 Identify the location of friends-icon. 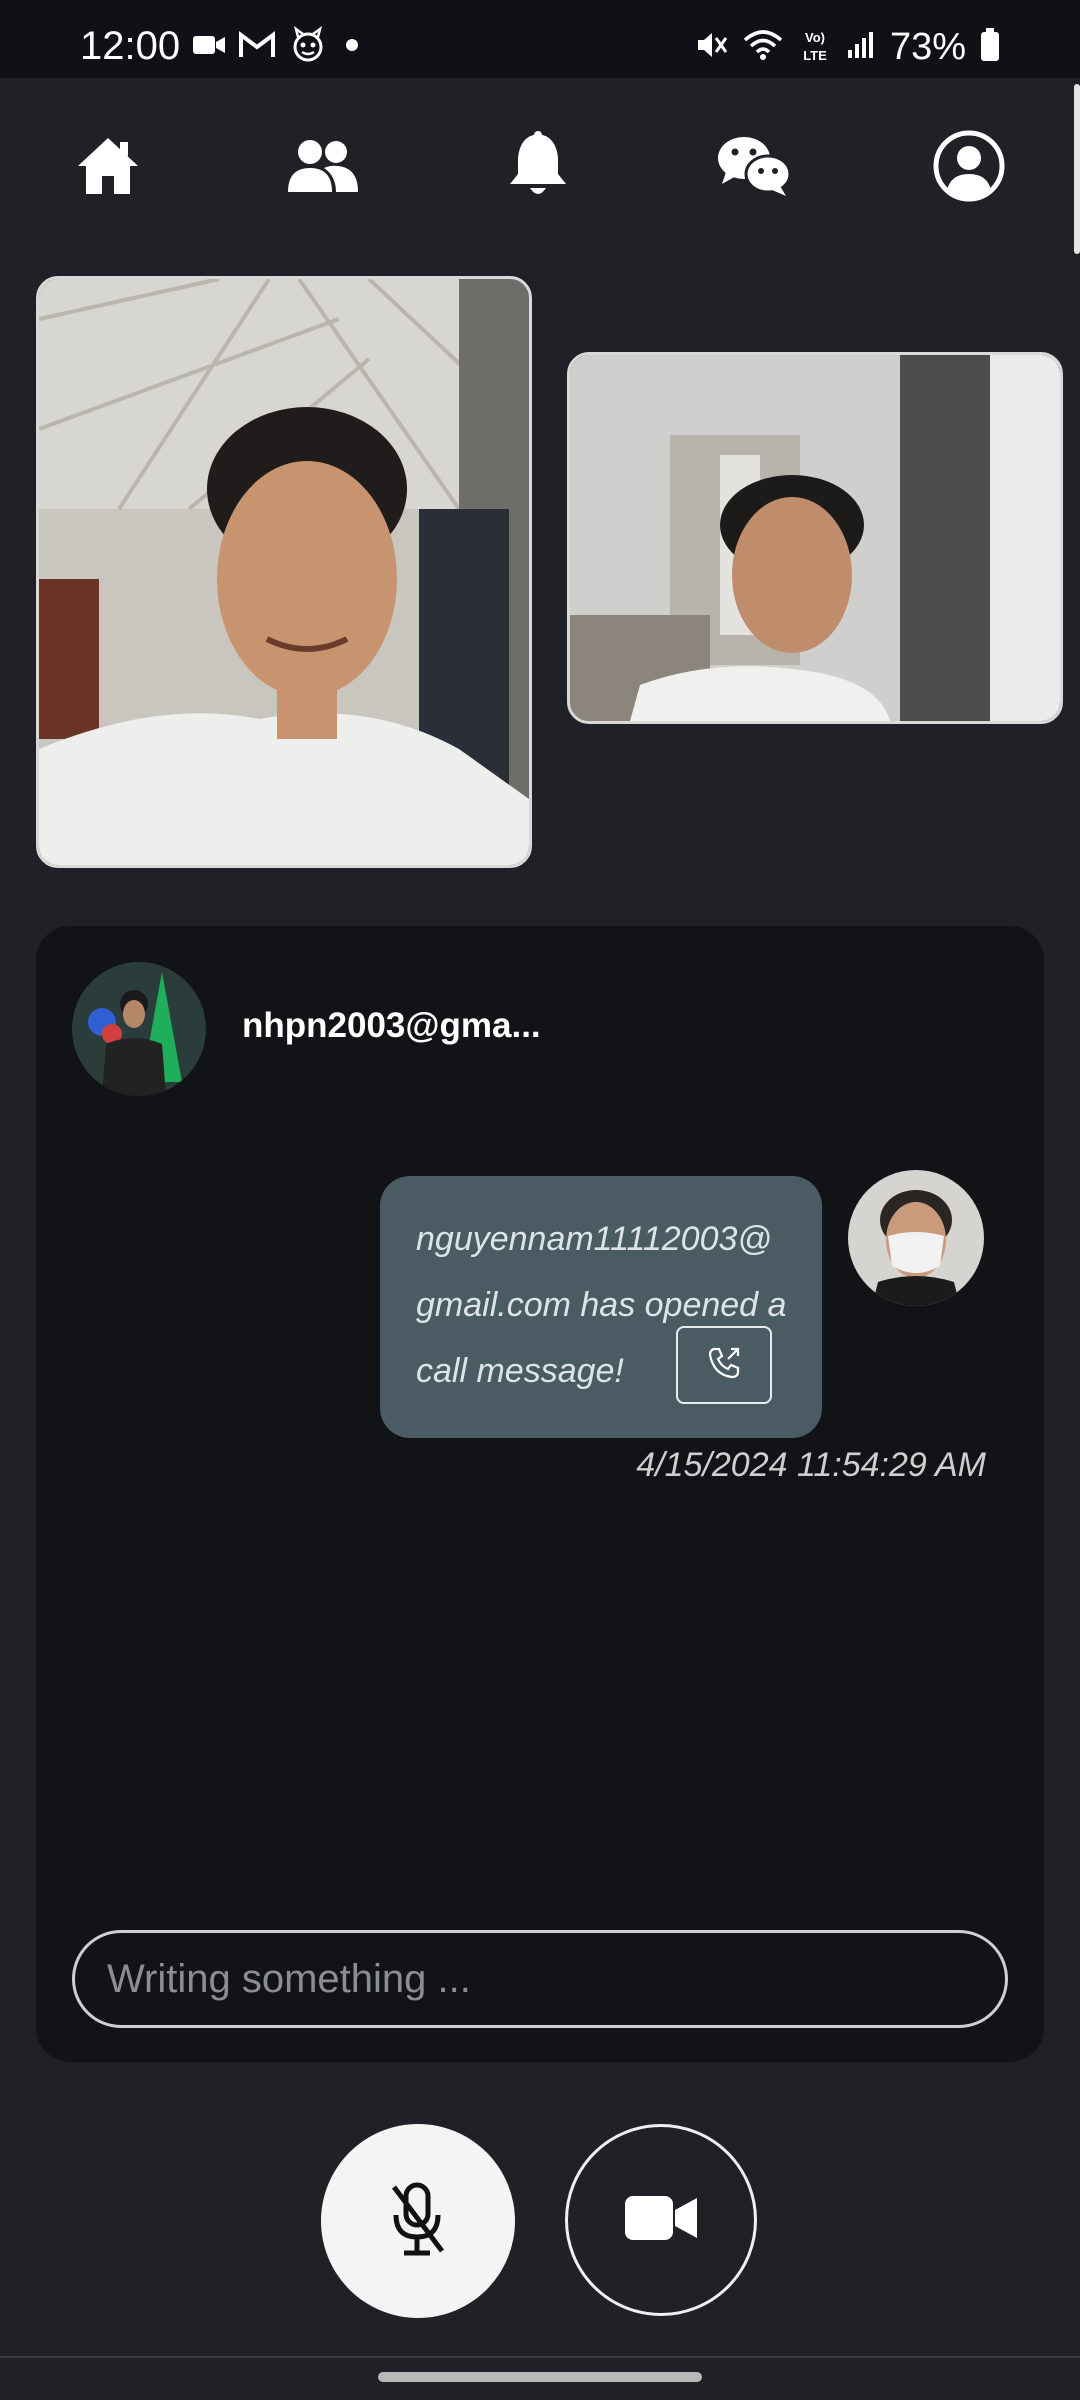
(322, 168).